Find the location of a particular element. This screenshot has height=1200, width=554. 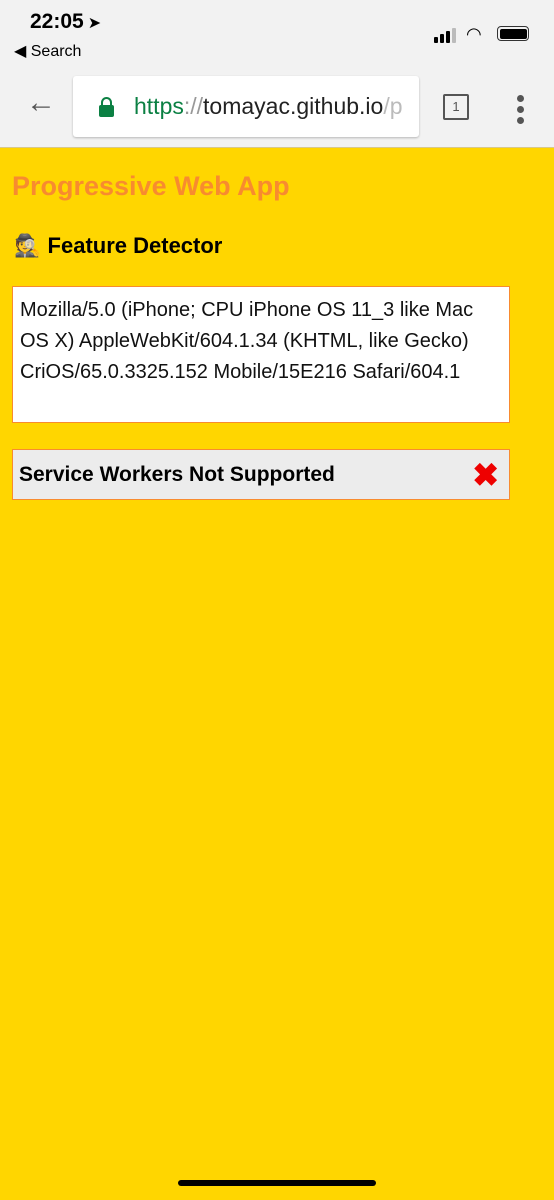

url-path: /p is located at coordinates (393, 106).